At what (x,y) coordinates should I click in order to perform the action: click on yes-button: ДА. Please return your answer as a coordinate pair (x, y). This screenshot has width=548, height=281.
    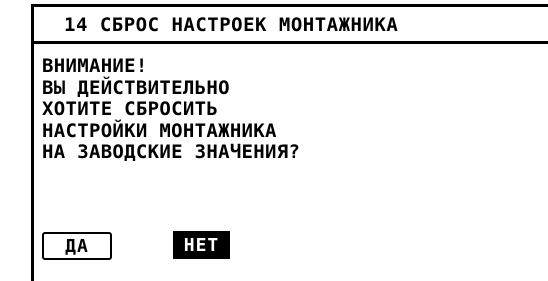
    Looking at the image, I should click on (77, 246).